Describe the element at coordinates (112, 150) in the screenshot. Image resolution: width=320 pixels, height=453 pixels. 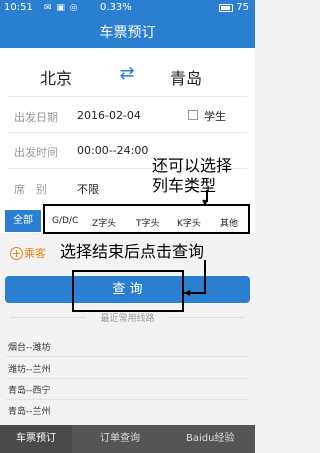
I see `departure-time-value: 00:00--24:00` at that location.